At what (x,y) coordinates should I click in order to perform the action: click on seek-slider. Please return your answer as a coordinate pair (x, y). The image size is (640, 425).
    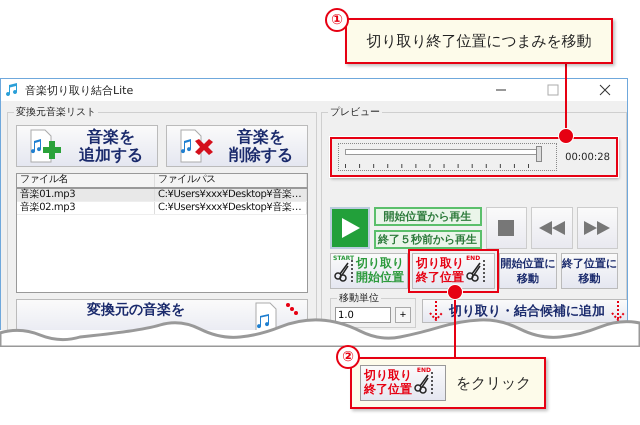
    Looking at the image, I should click on (448, 157).